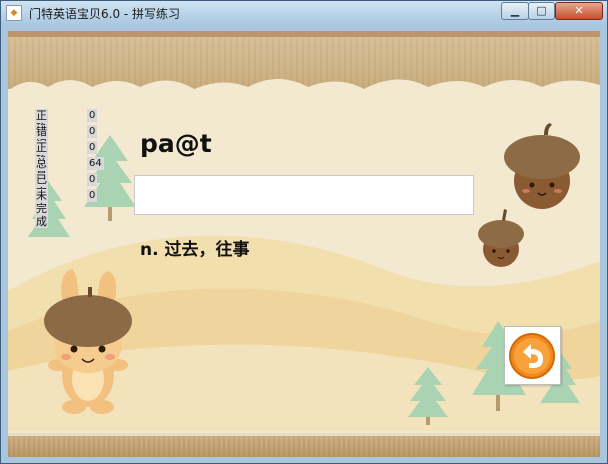 The width and height of the screenshot is (608, 464). I want to click on window-title: 门特英语宝贝6.0 - 拼写练习, so click(105, 14).